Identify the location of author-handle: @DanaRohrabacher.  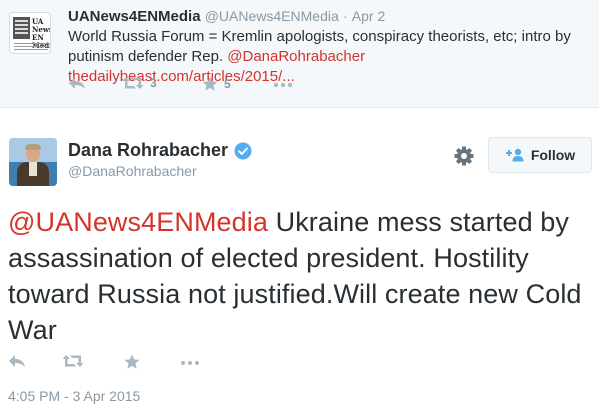
(160, 171).